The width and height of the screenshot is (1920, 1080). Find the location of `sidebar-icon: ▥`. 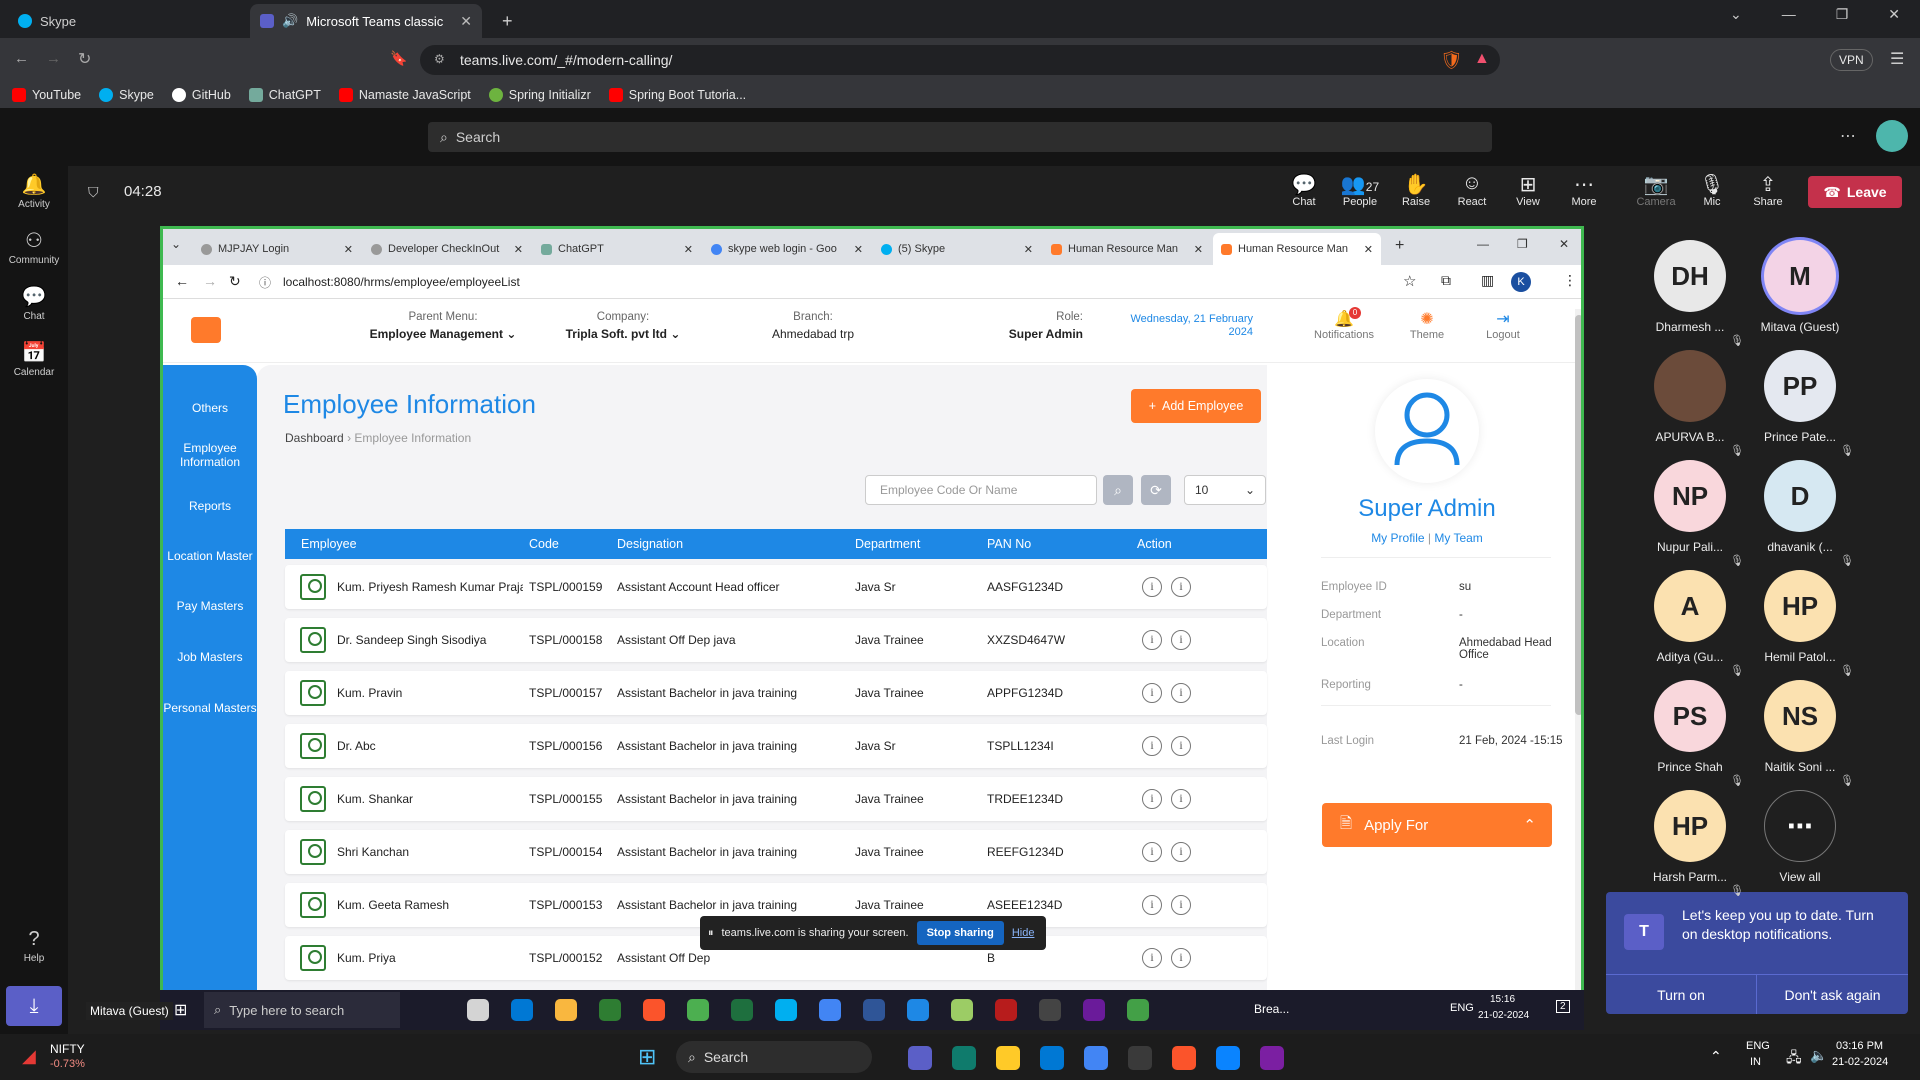

sidebar-icon: ▥ is located at coordinates (1487, 280).